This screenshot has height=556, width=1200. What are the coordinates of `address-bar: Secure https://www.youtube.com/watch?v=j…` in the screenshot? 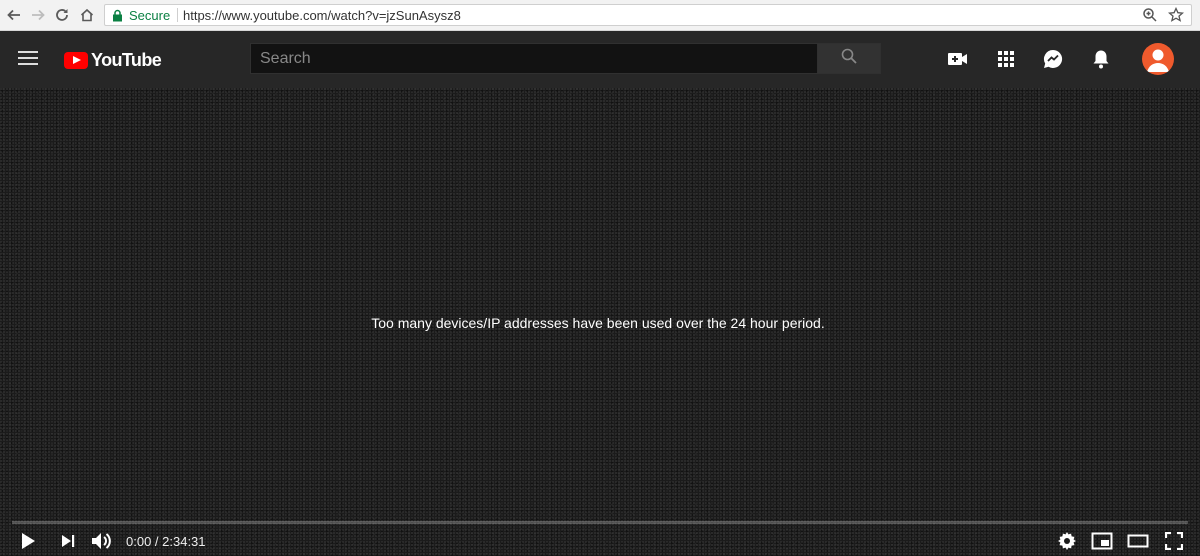 It's located at (648, 15).